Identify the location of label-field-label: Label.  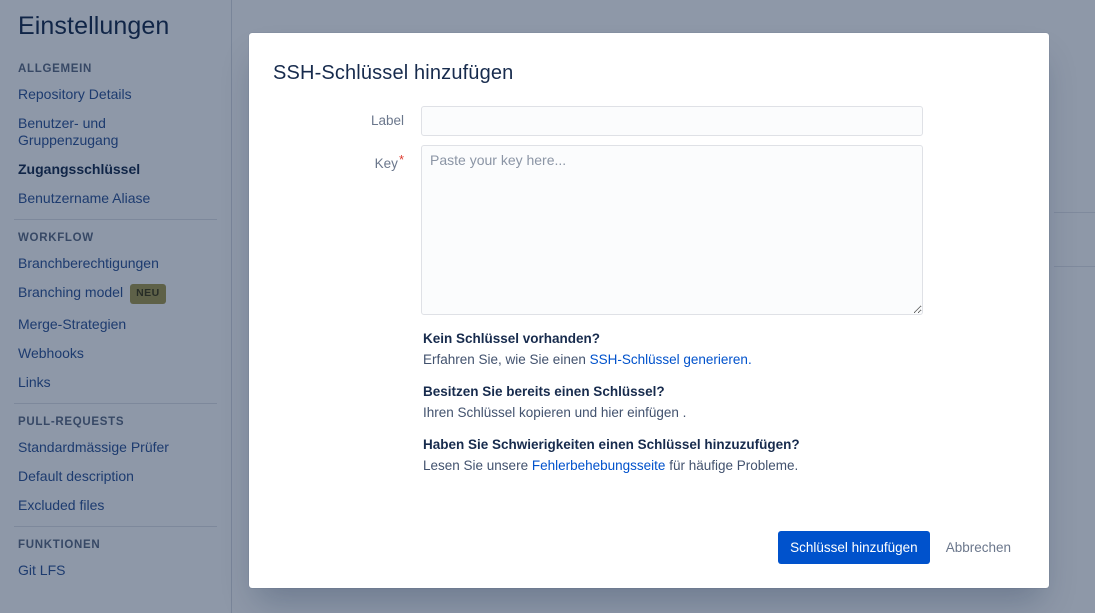
(387, 120).